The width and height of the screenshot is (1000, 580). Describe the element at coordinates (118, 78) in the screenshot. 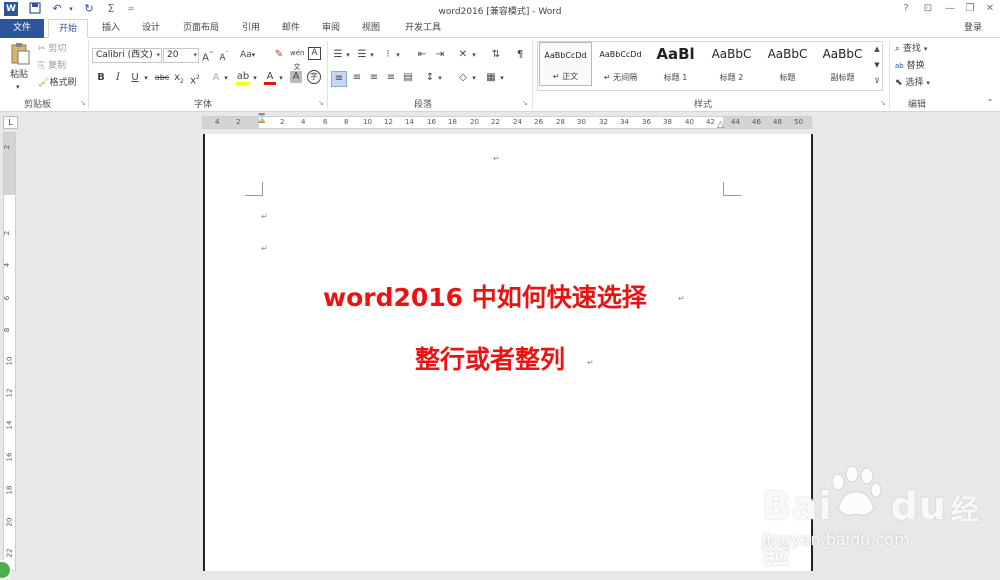

I see `italic-icon: I` at that location.